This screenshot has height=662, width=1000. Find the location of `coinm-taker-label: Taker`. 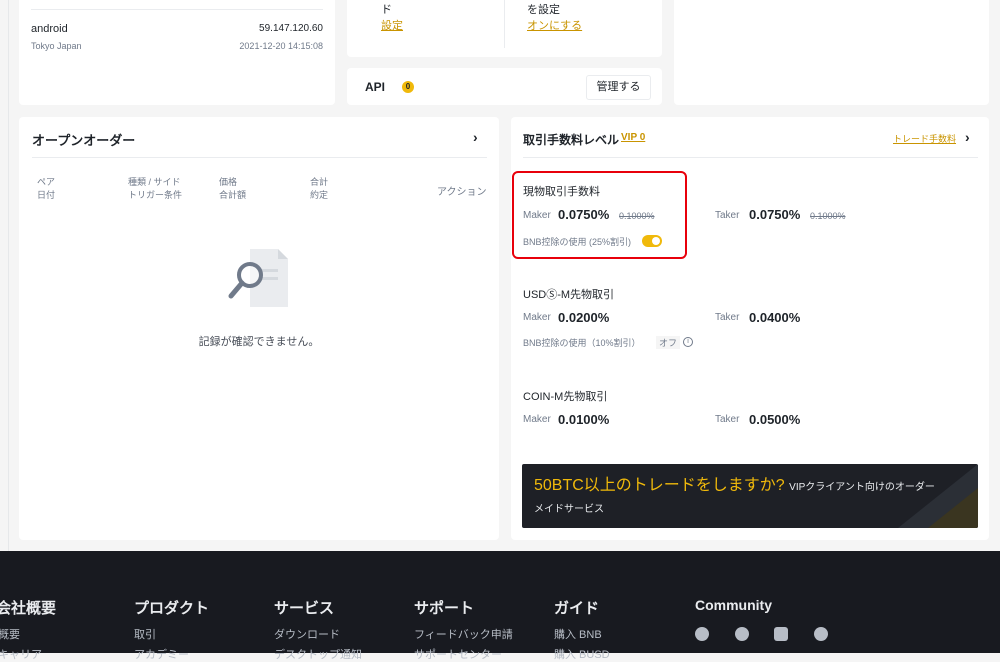

coinm-taker-label: Taker is located at coordinates (727, 419).